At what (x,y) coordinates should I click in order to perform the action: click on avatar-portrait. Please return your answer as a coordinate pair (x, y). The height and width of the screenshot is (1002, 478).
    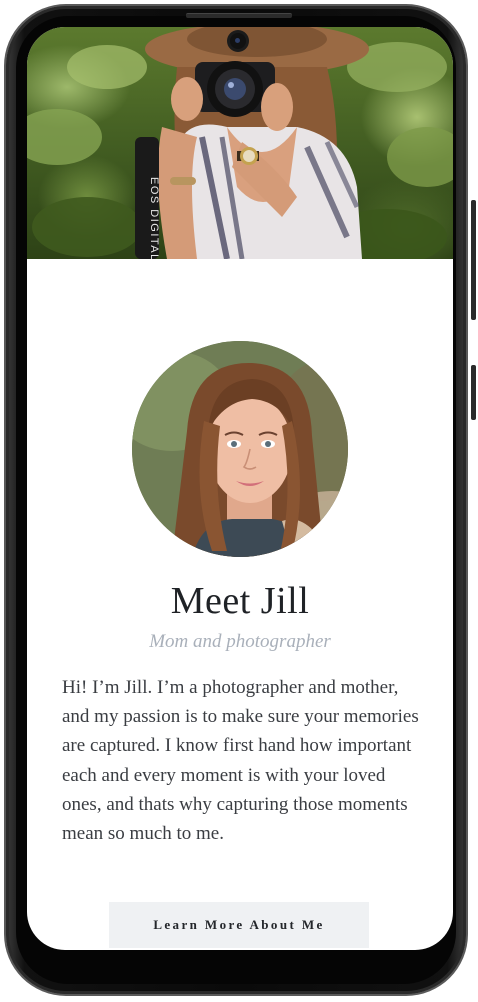
    Looking at the image, I should click on (240, 449).